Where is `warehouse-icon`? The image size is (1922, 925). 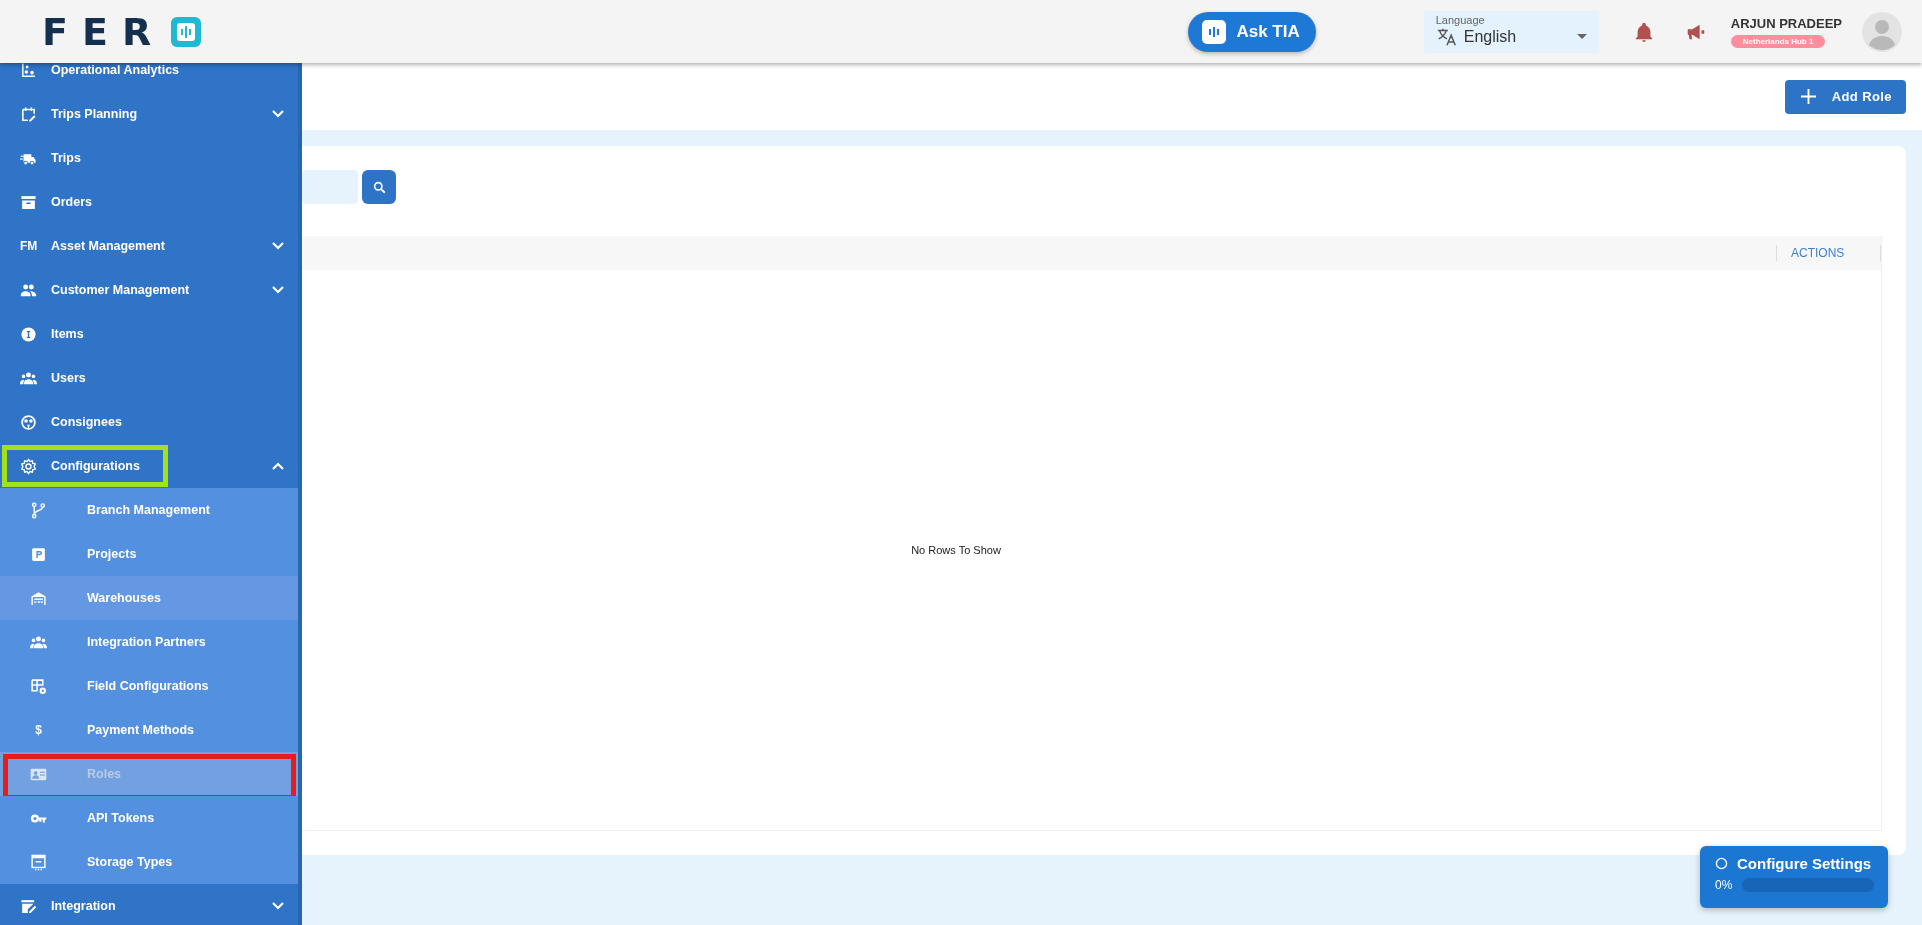 warehouse-icon is located at coordinates (38, 598).